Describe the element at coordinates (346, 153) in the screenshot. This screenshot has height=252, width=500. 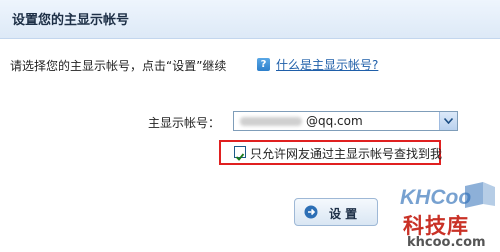
I see `allow-search-label: 只允许网友通过主显示帐号查找到我` at that location.